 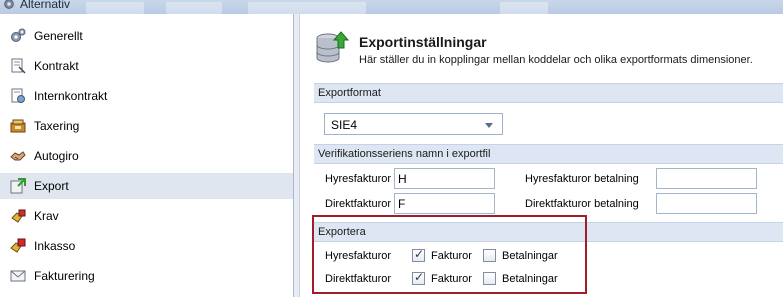 What do you see at coordinates (344, 125) in the screenshot?
I see `dropdown-value: SIE4` at bounding box center [344, 125].